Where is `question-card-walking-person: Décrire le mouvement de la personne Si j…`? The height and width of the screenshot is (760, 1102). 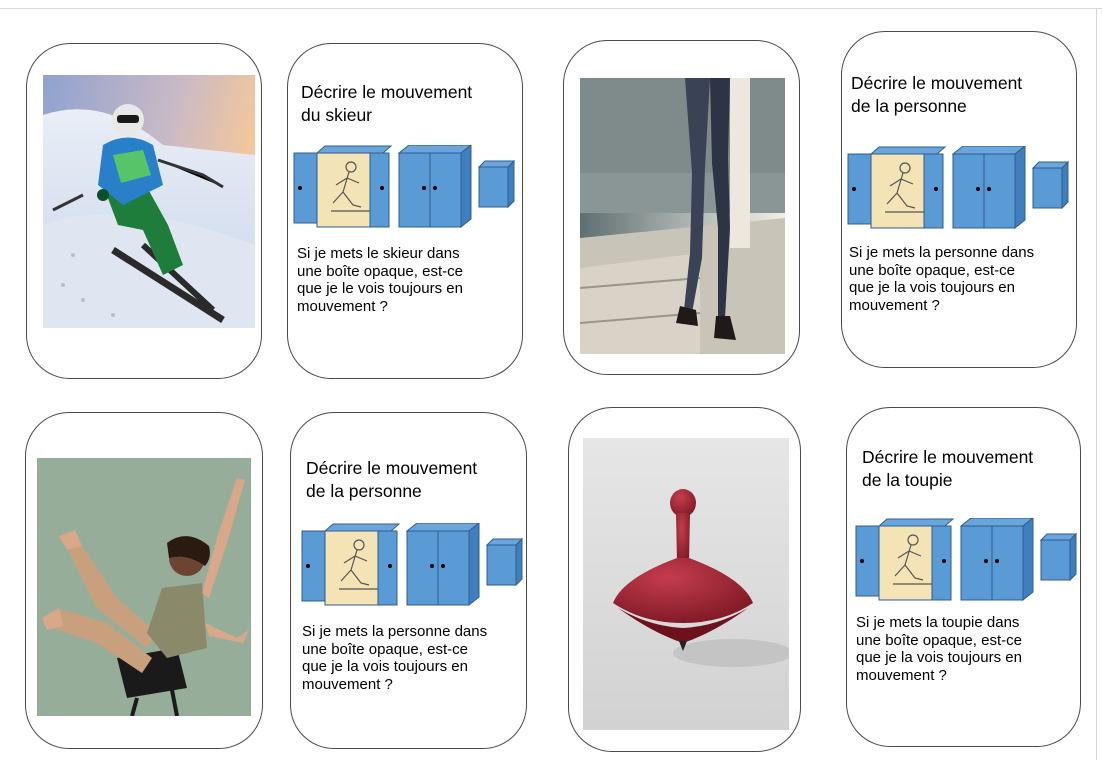 question-card-walking-person: Décrire le mouvement de la personne Si j… is located at coordinates (959, 199).